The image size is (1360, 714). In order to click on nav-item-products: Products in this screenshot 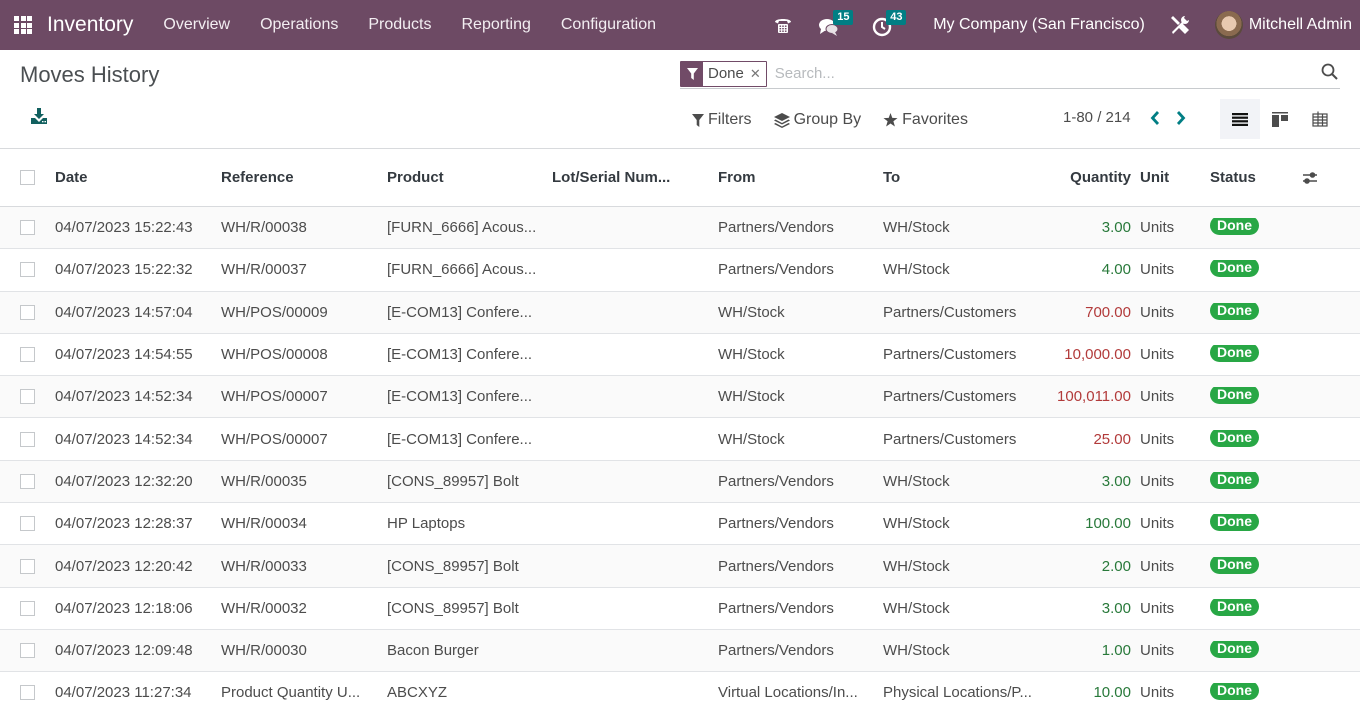, I will do `click(399, 25)`.